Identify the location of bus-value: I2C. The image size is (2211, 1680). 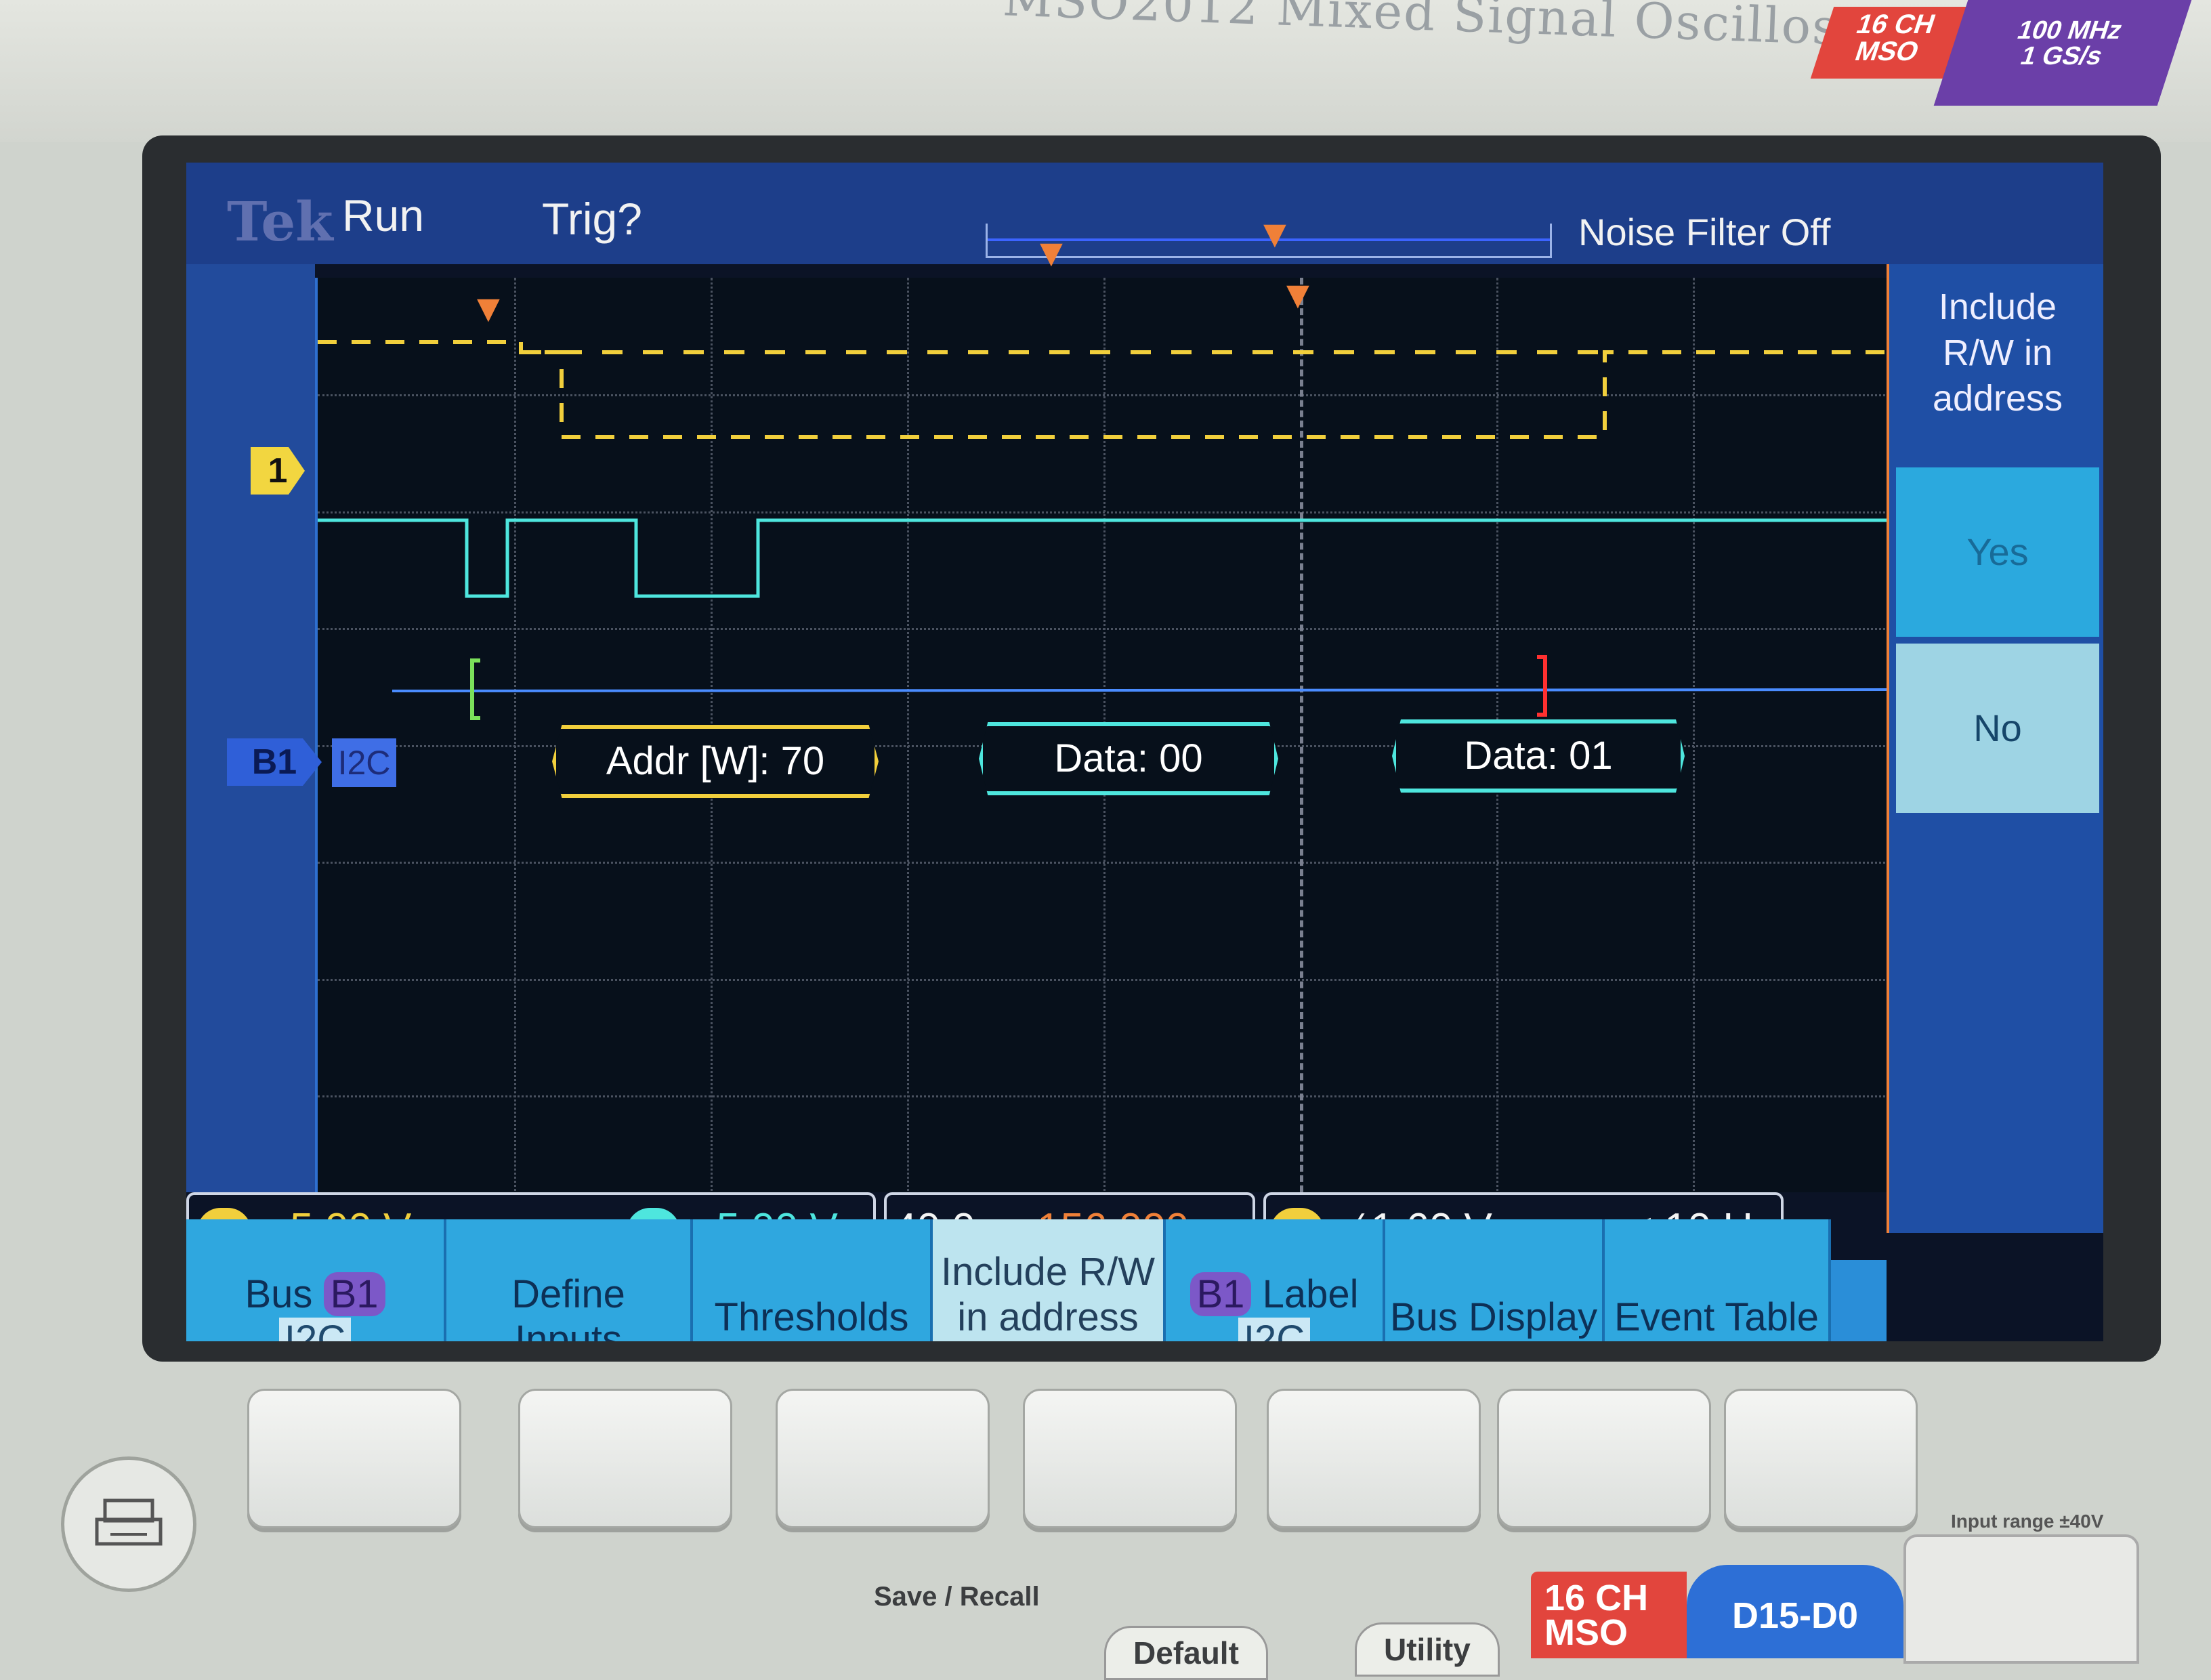
(315, 1329).